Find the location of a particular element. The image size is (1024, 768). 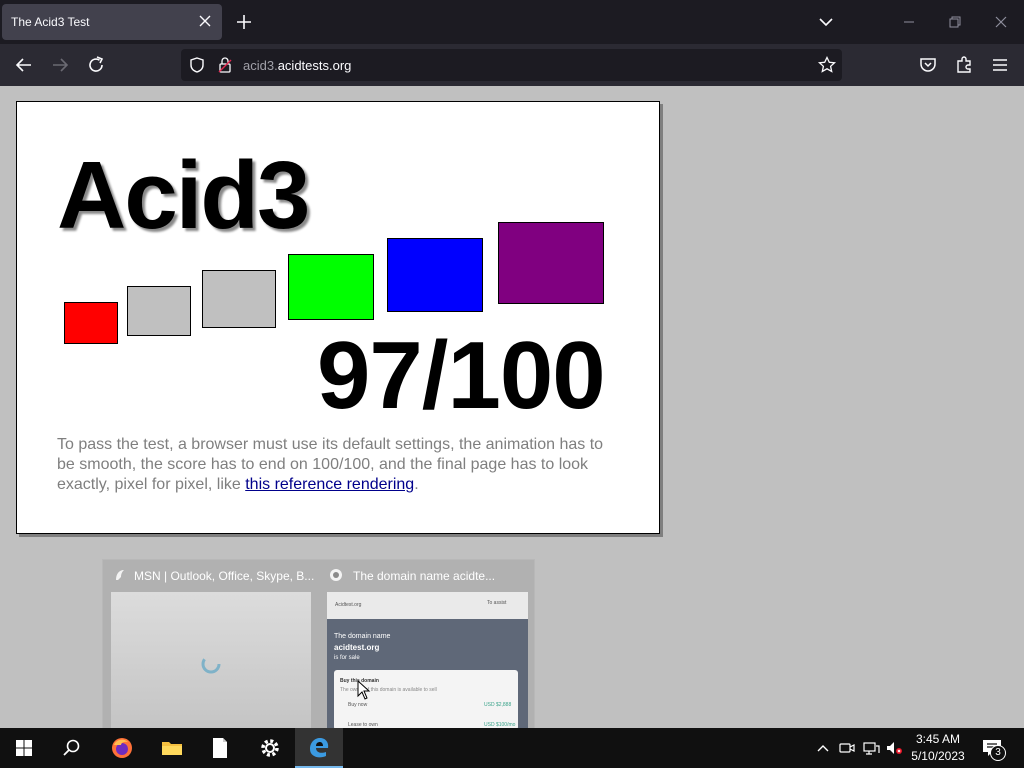

edge-icon is located at coordinates (319, 748).